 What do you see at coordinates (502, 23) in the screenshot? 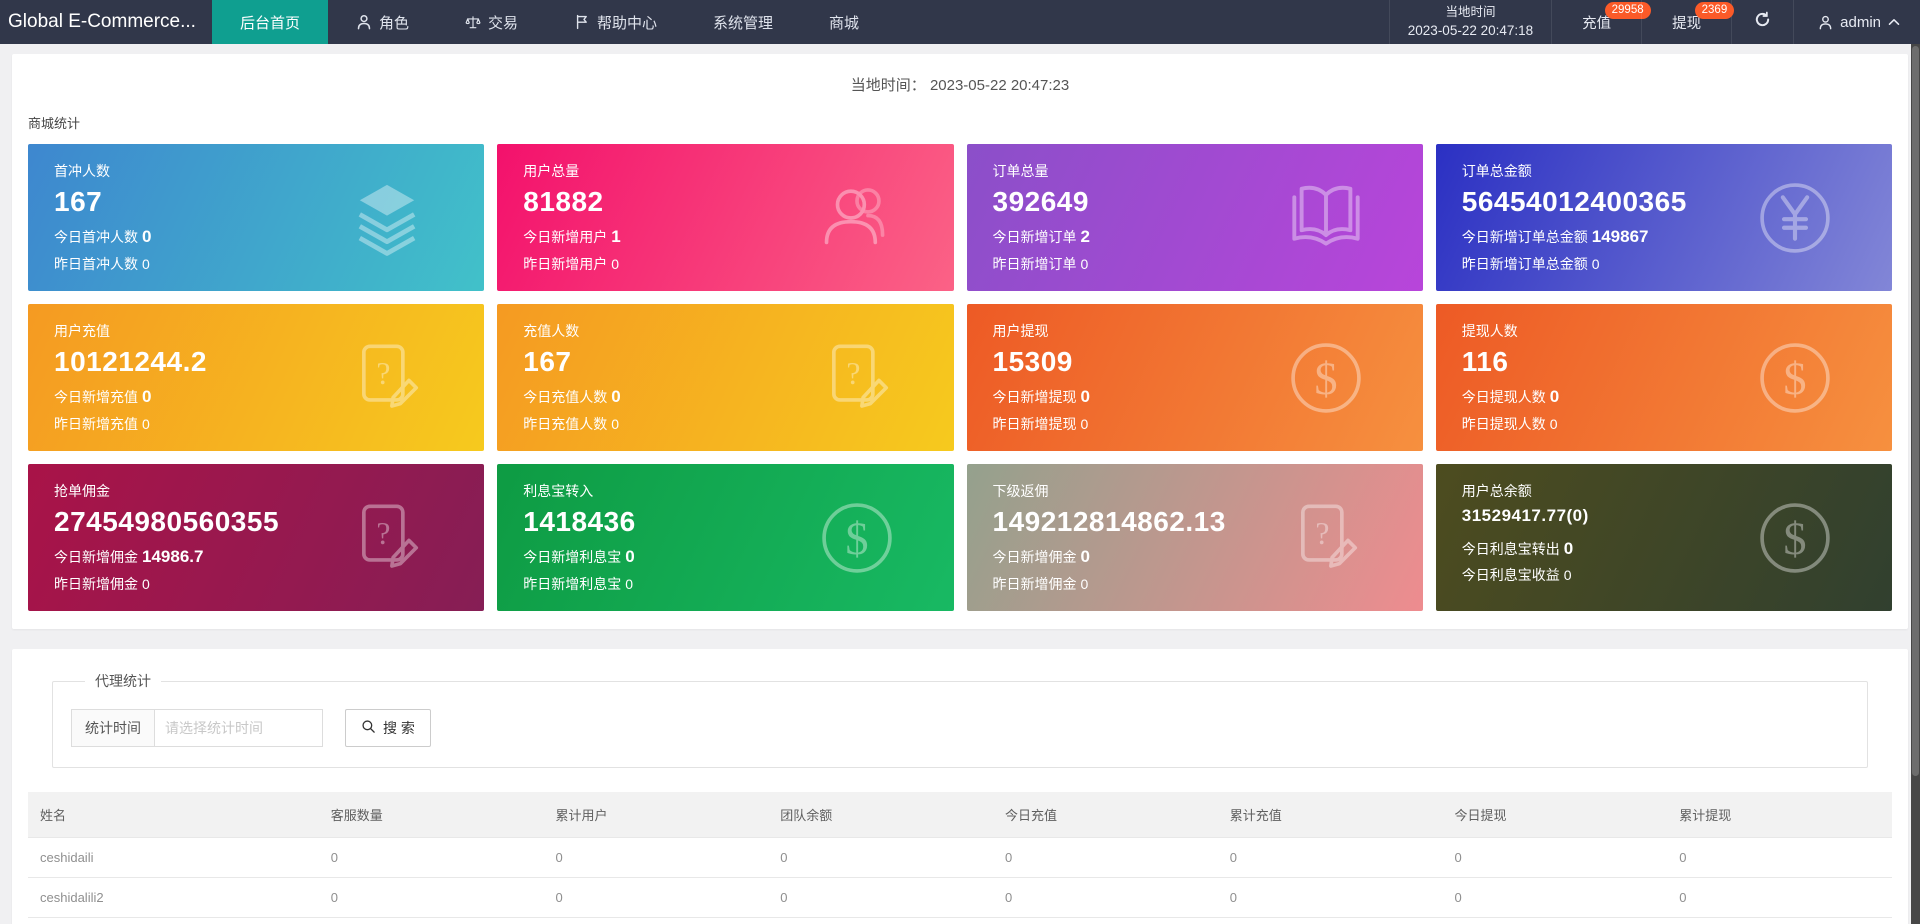
I see `nav-tab-label: 交易` at bounding box center [502, 23].